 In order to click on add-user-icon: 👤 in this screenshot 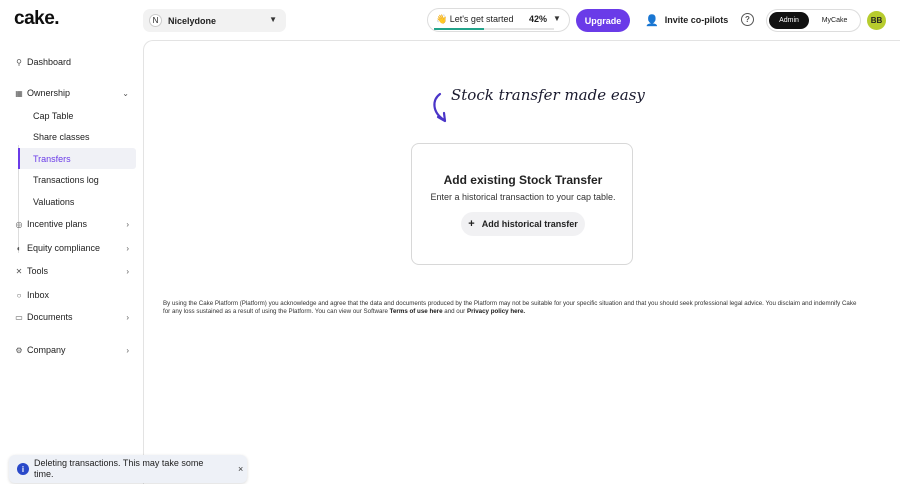, I will do `click(652, 20)`.